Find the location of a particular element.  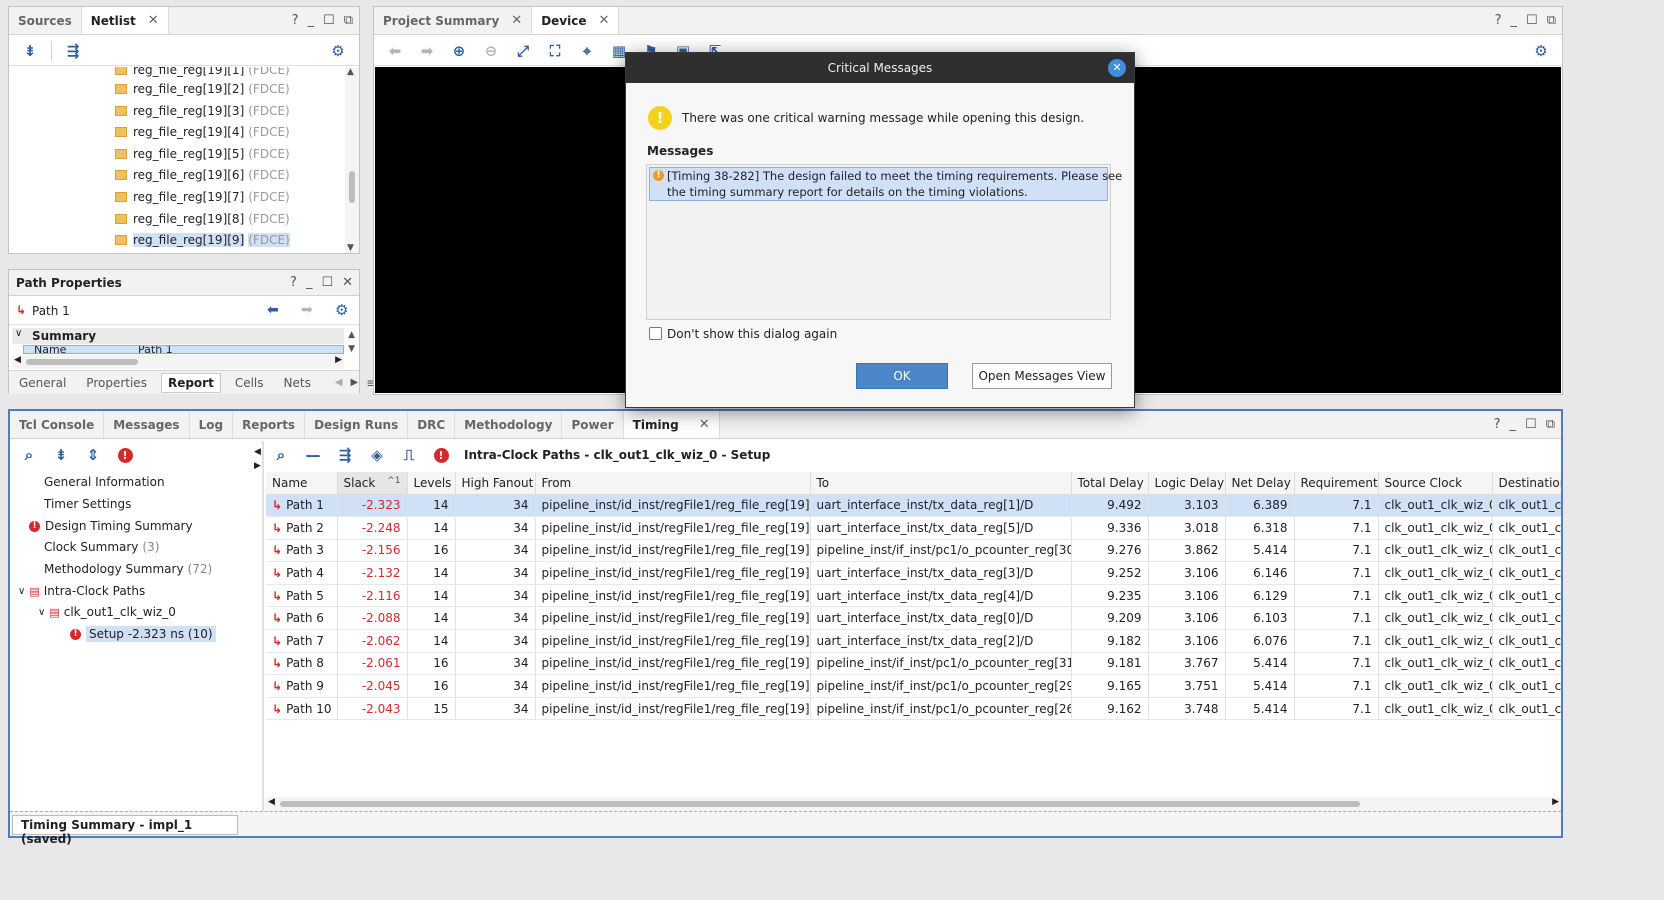

tab-cells: Cells is located at coordinates (249, 383).